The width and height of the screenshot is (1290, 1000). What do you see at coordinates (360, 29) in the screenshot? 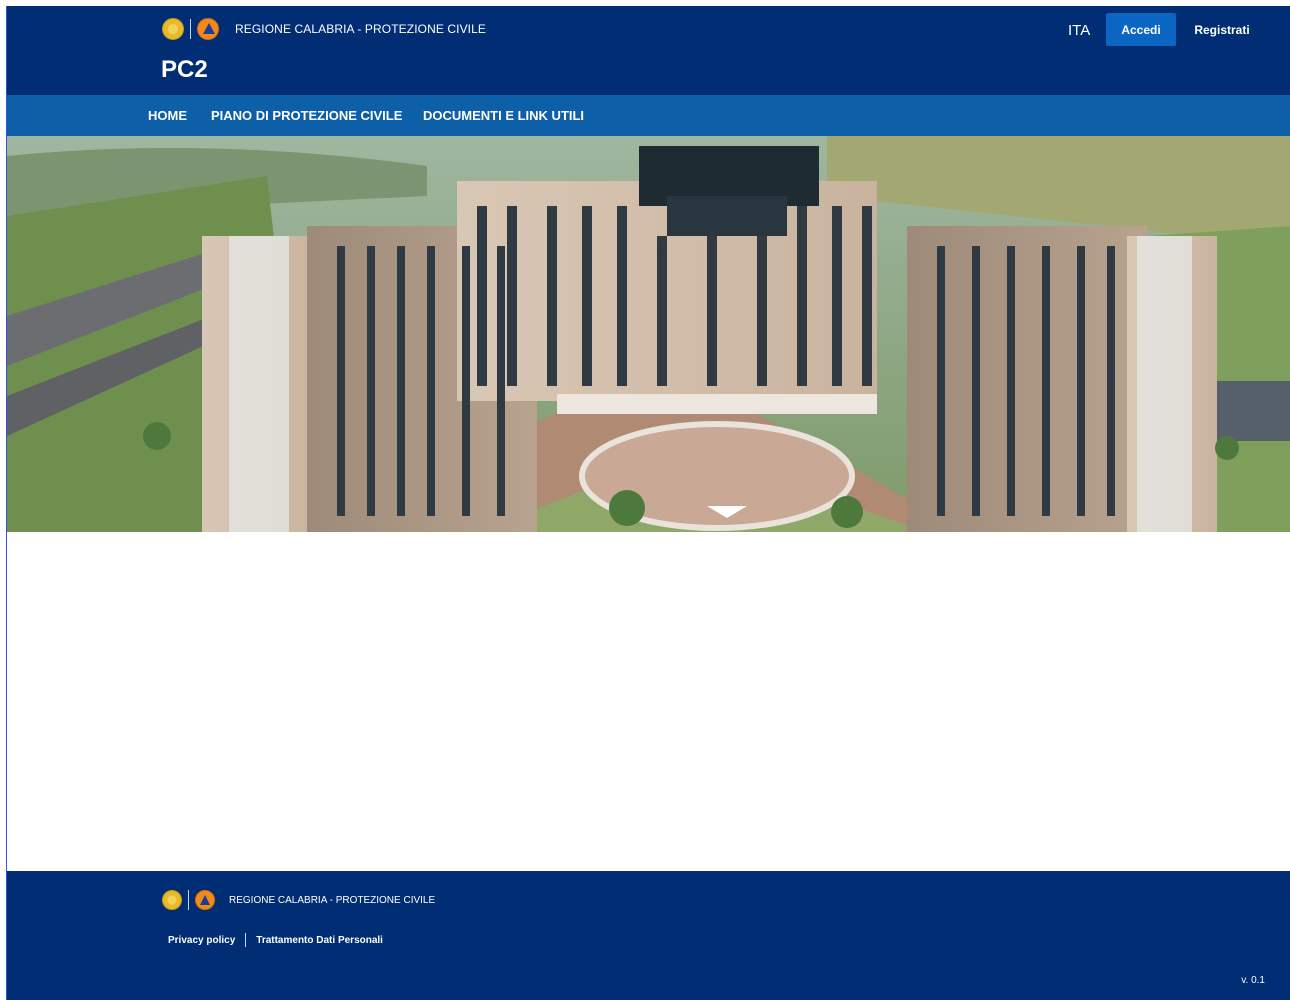
I see `brand-text: REGIONE CALABRIA - PROTEZIONE CIVILE` at bounding box center [360, 29].